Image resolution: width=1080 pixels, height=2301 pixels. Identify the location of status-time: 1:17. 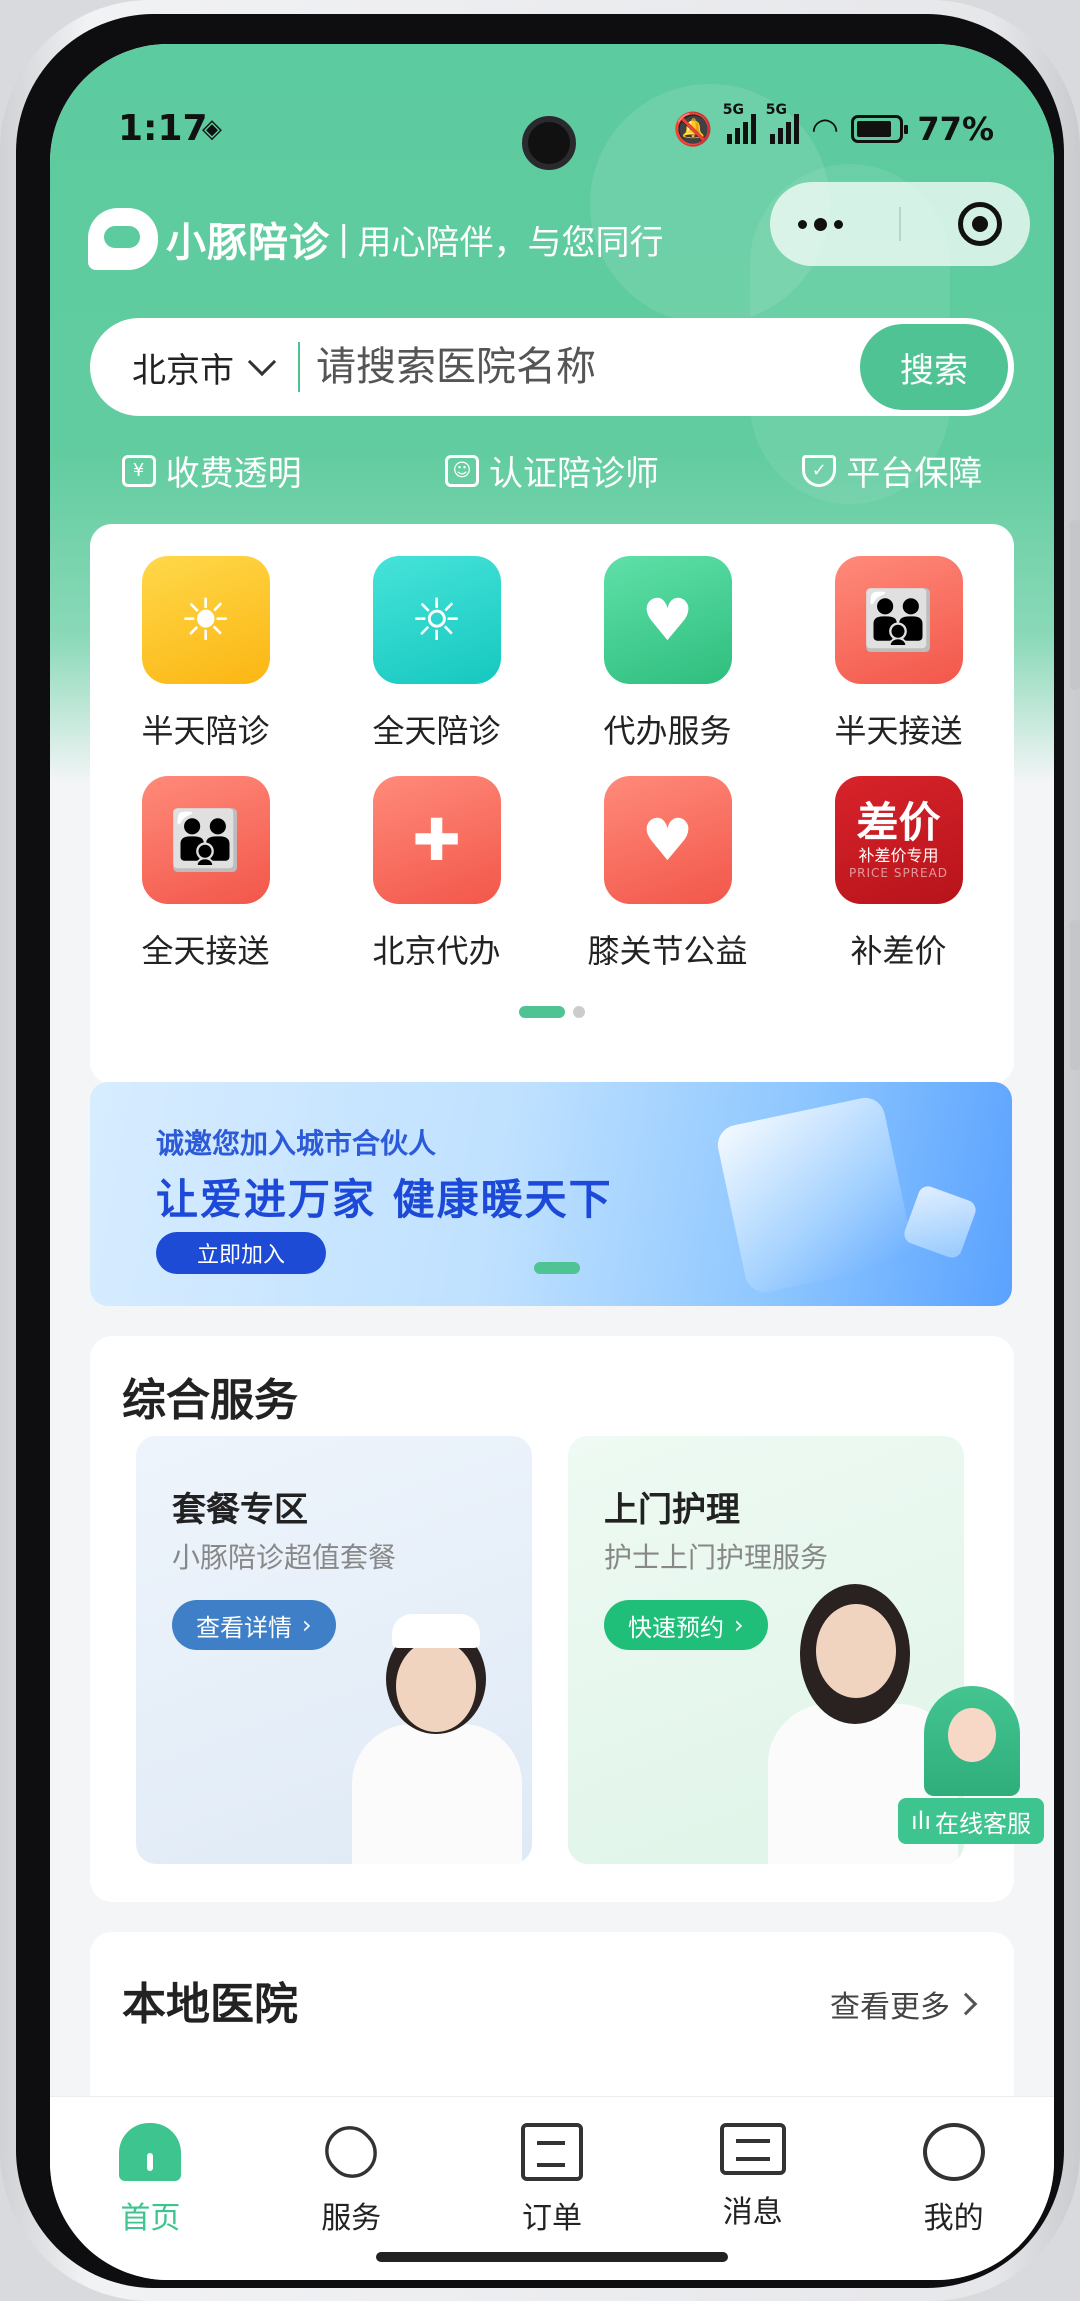
(163, 128).